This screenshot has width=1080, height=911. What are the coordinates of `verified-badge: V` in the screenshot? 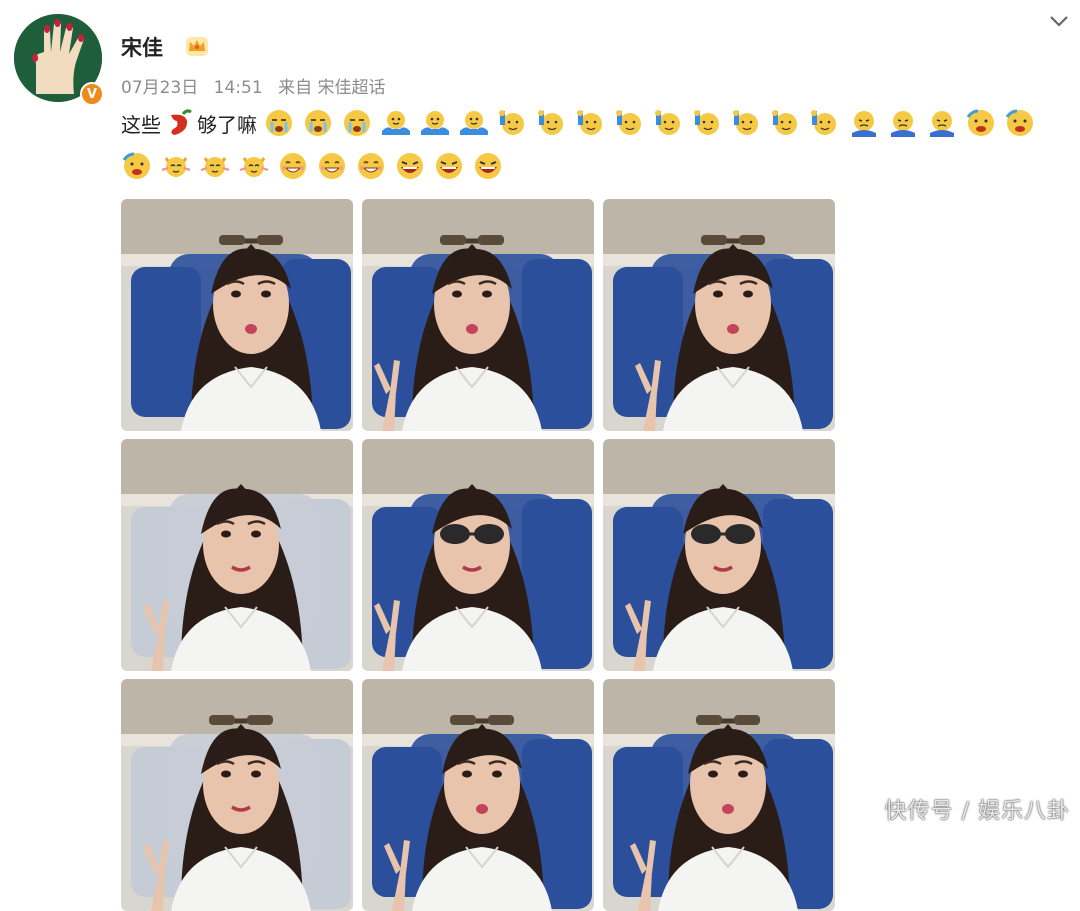 It's located at (92, 94).